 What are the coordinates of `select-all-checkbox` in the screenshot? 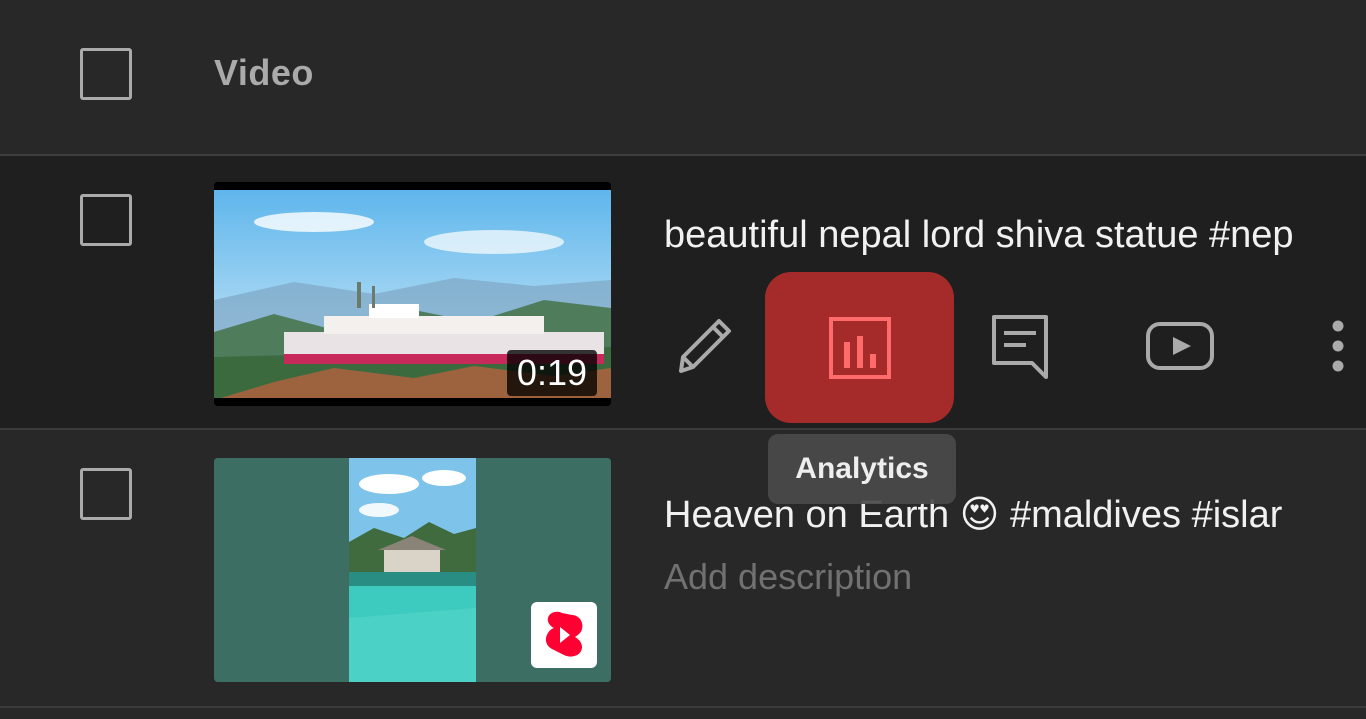 It's located at (106, 74).